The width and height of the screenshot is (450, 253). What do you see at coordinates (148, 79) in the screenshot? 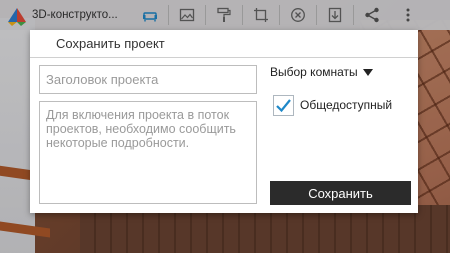
I see `project-title-input` at bounding box center [148, 79].